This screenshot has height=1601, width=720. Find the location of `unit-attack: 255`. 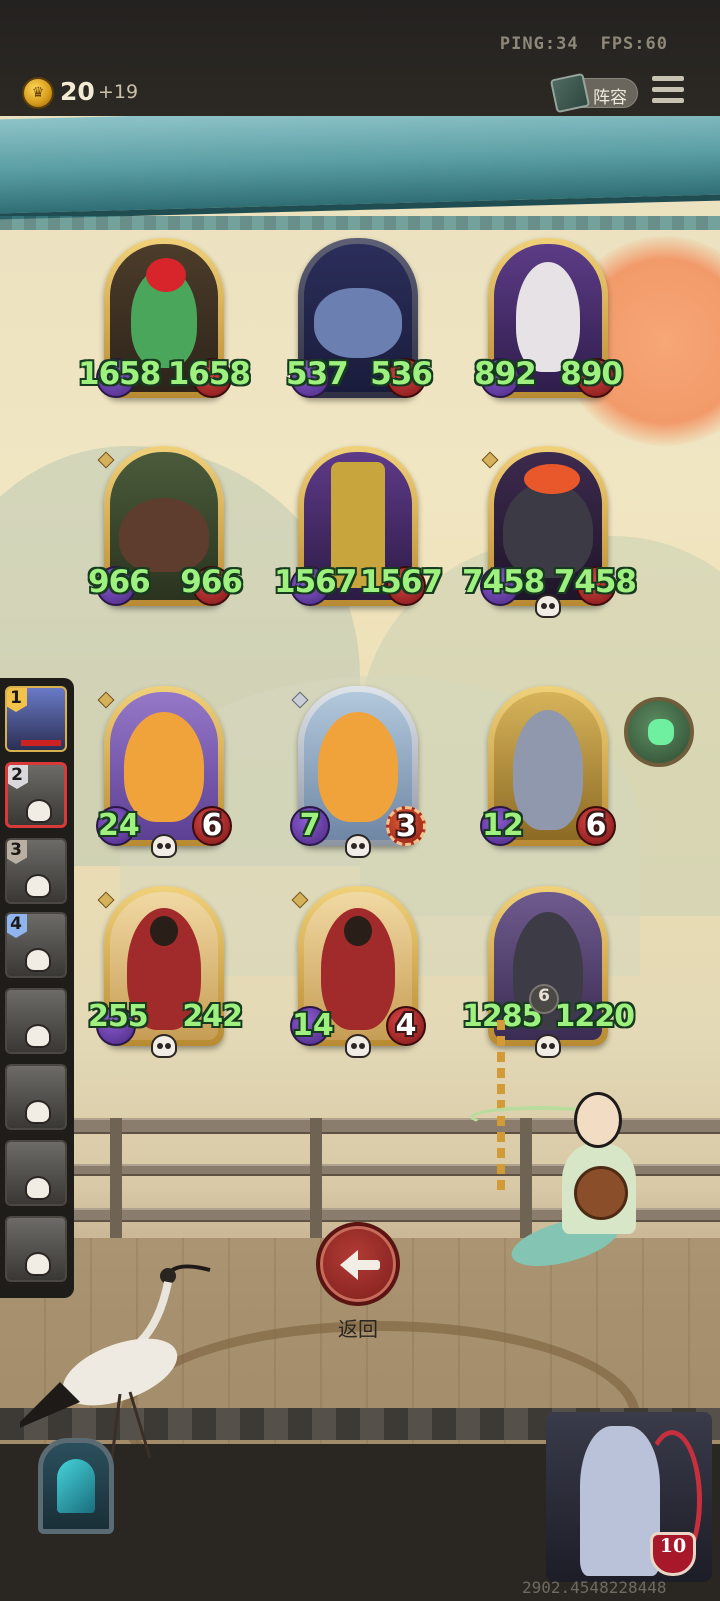

unit-attack: 255 is located at coordinates (118, 1016).